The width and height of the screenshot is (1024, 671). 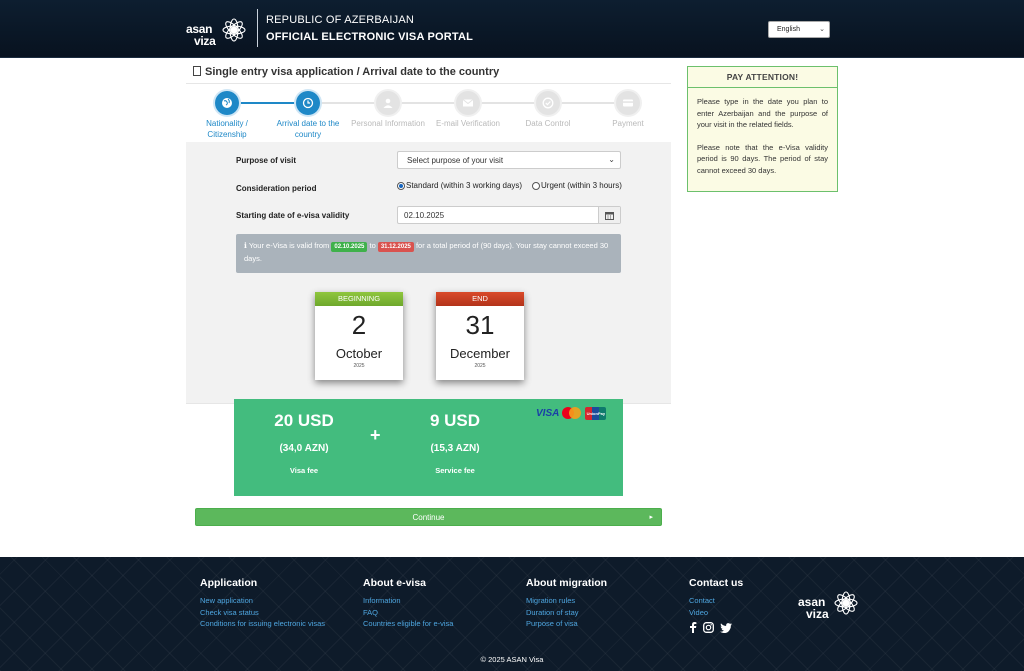 I want to click on step-nationality, so click(x=227, y=103).